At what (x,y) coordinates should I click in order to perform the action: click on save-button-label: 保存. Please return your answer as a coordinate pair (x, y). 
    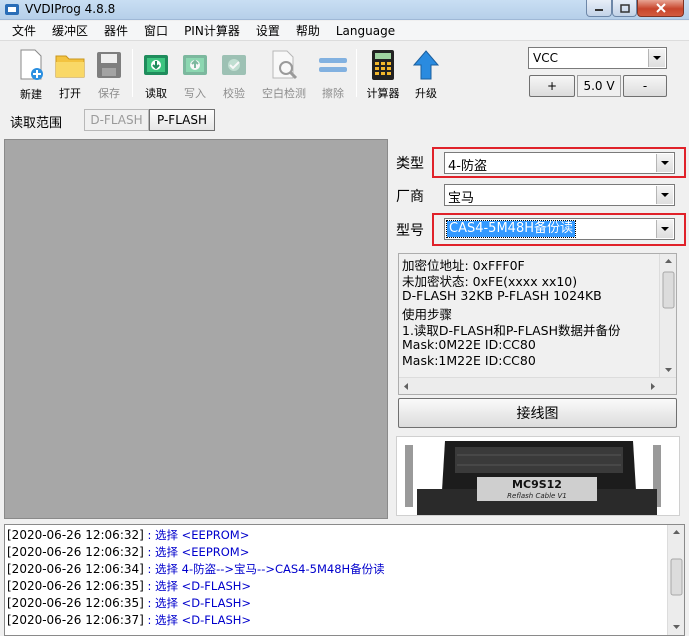
    Looking at the image, I should click on (109, 93).